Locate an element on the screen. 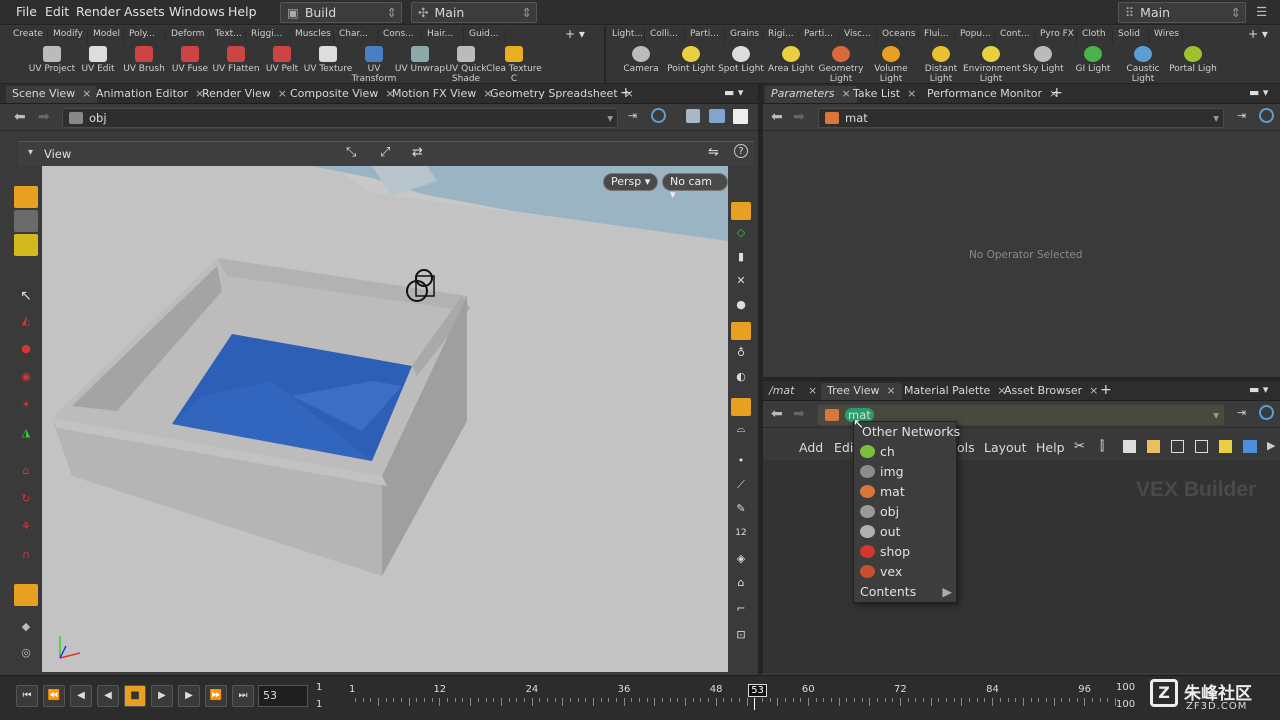  visualize-icon is located at coordinates (741, 407).